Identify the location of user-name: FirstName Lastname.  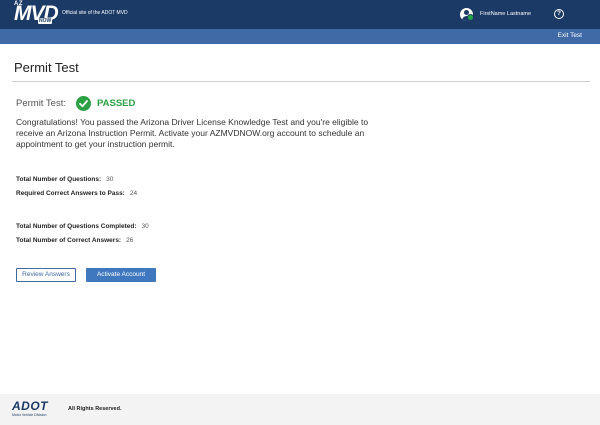
(506, 14).